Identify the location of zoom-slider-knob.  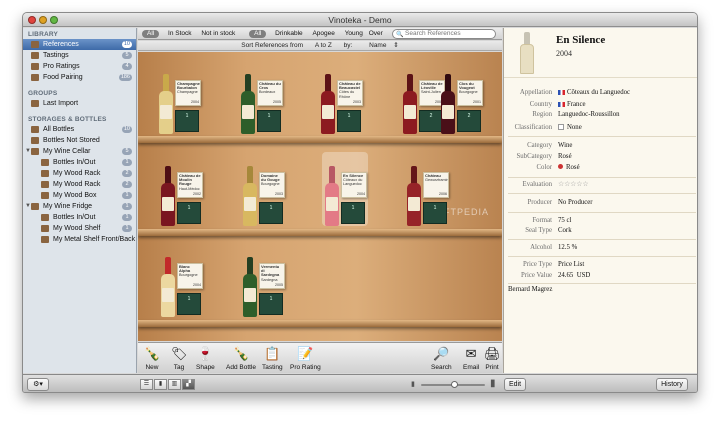
(454, 384).